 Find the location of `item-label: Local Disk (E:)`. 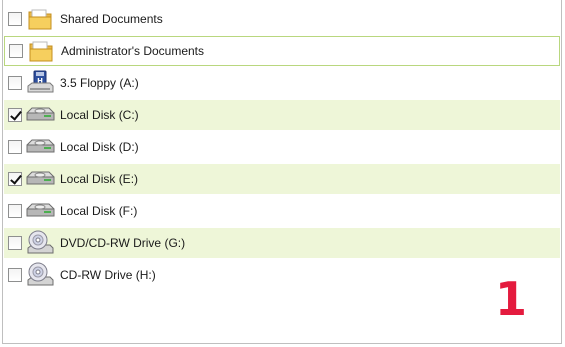

item-label: Local Disk (E:) is located at coordinates (99, 179).